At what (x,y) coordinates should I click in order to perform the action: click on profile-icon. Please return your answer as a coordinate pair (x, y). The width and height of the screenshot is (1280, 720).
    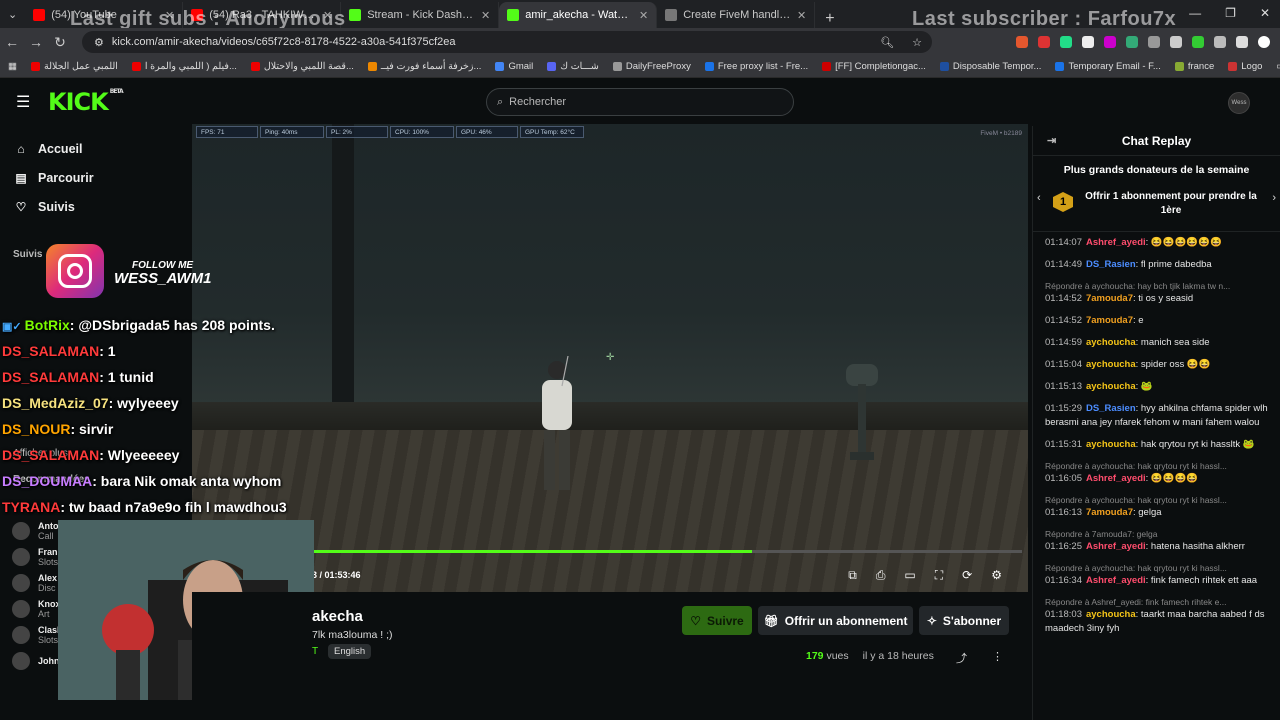
    Looking at the image, I should click on (1264, 42).